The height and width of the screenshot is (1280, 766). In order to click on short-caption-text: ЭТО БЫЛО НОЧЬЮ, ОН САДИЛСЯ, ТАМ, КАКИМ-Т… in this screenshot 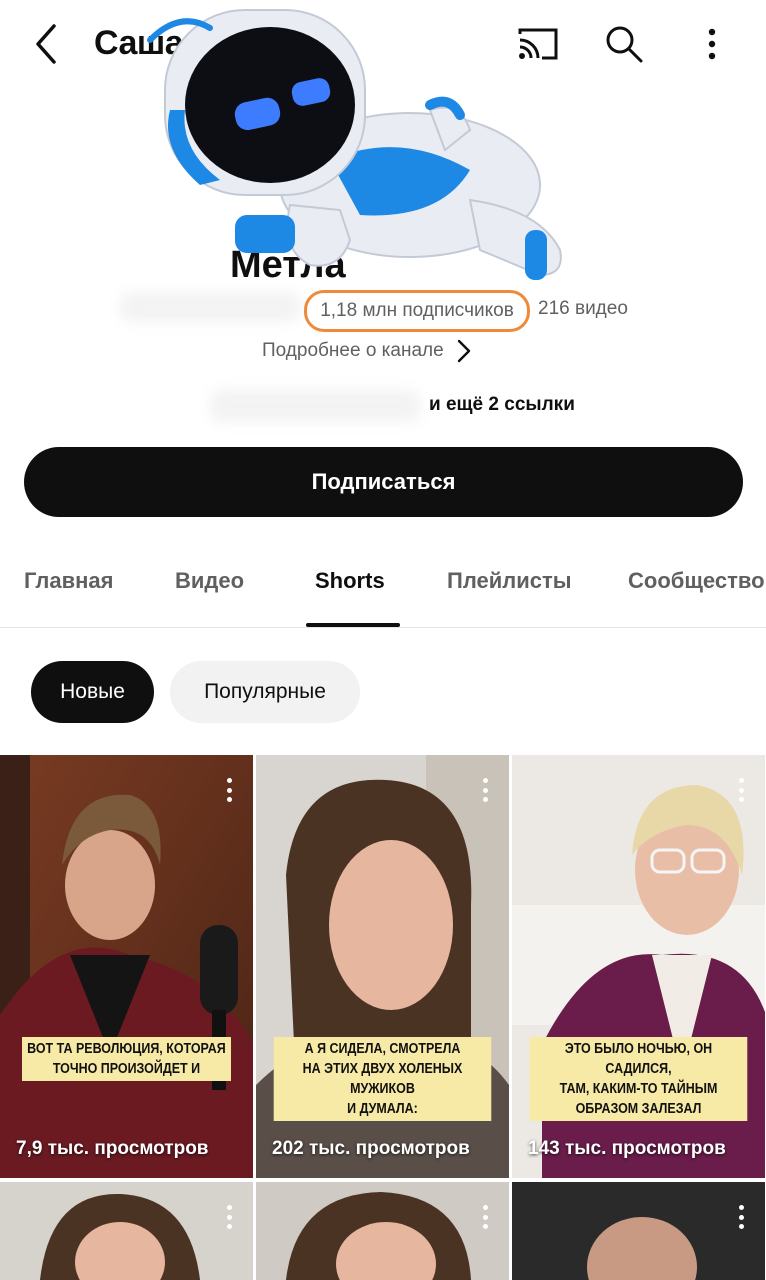, I will do `click(638, 1079)`.